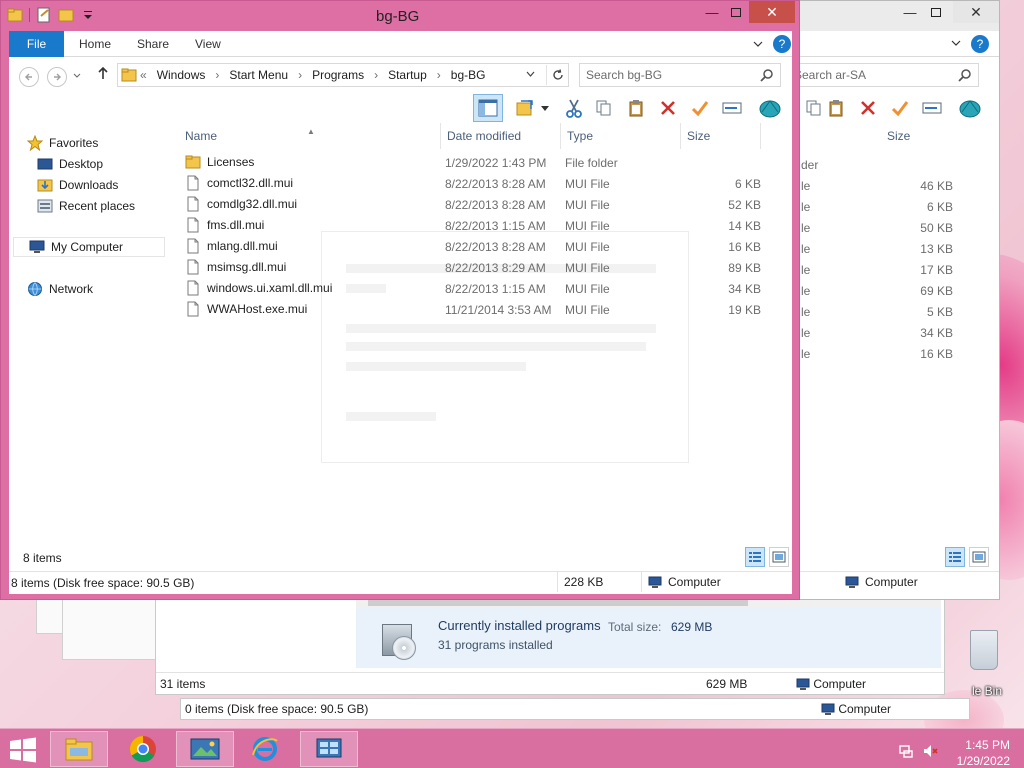  What do you see at coordinates (42, 558) in the screenshot?
I see `item-count: 8 items` at bounding box center [42, 558].